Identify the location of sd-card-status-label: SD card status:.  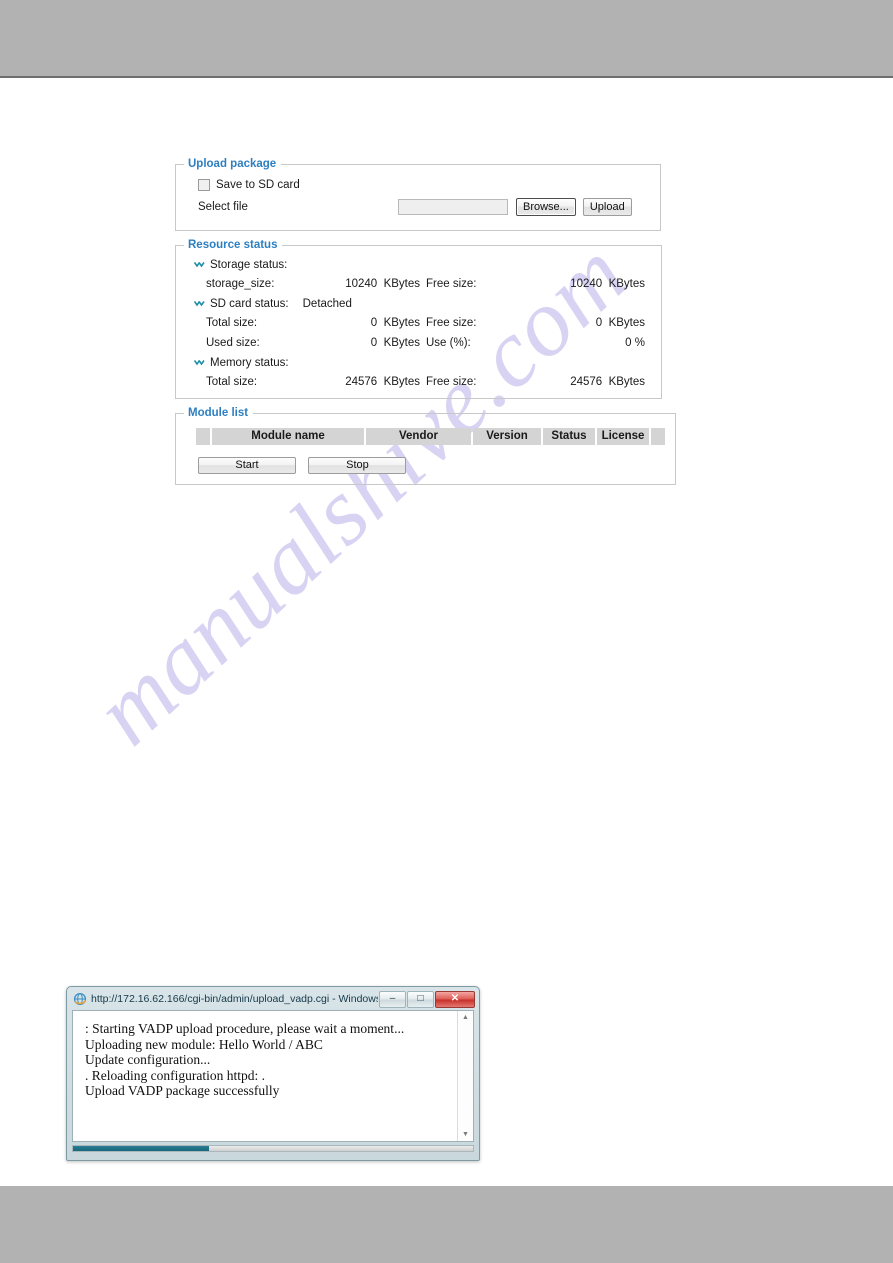
(249, 304).